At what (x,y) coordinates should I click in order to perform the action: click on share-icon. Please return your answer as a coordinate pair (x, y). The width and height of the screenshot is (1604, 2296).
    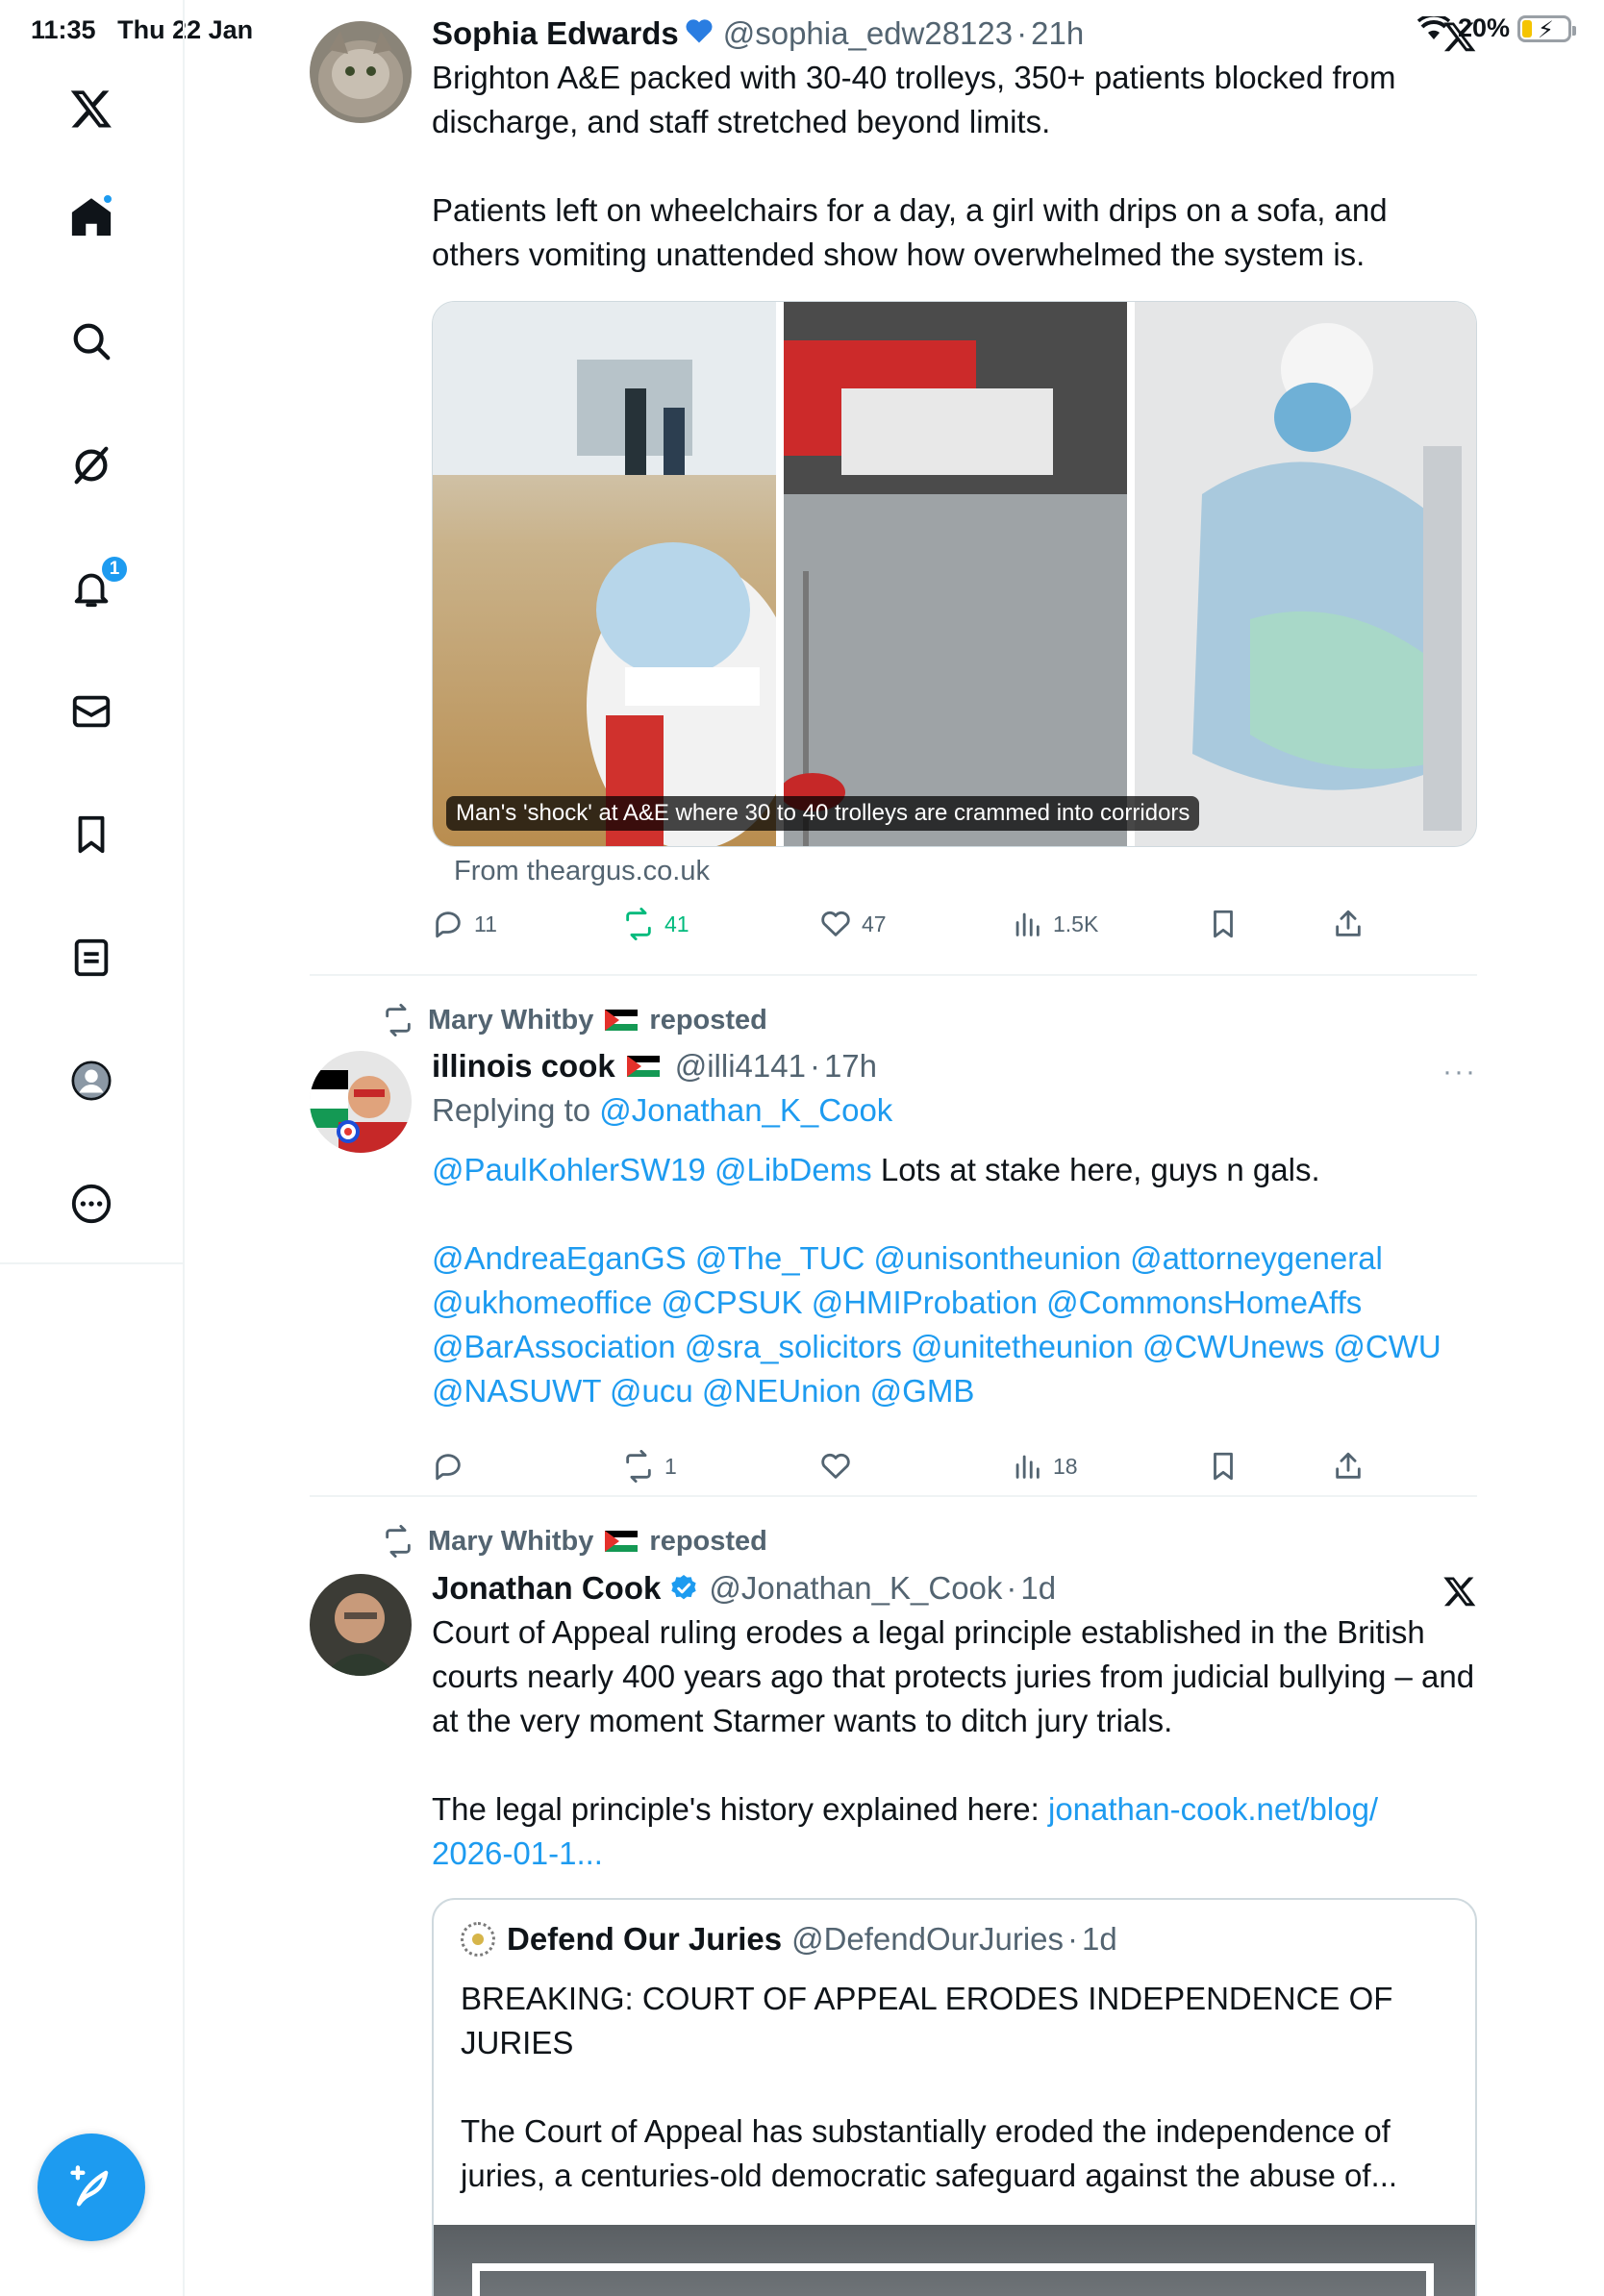
    Looking at the image, I should click on (1348, 1465).